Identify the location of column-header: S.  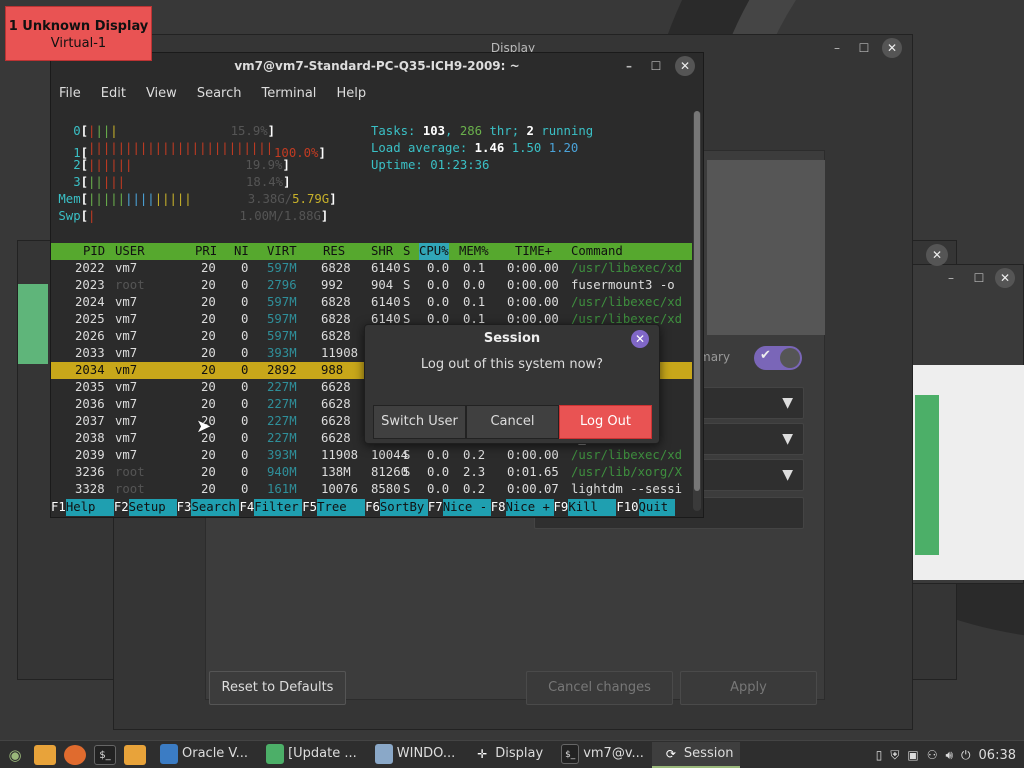
(406, 251).